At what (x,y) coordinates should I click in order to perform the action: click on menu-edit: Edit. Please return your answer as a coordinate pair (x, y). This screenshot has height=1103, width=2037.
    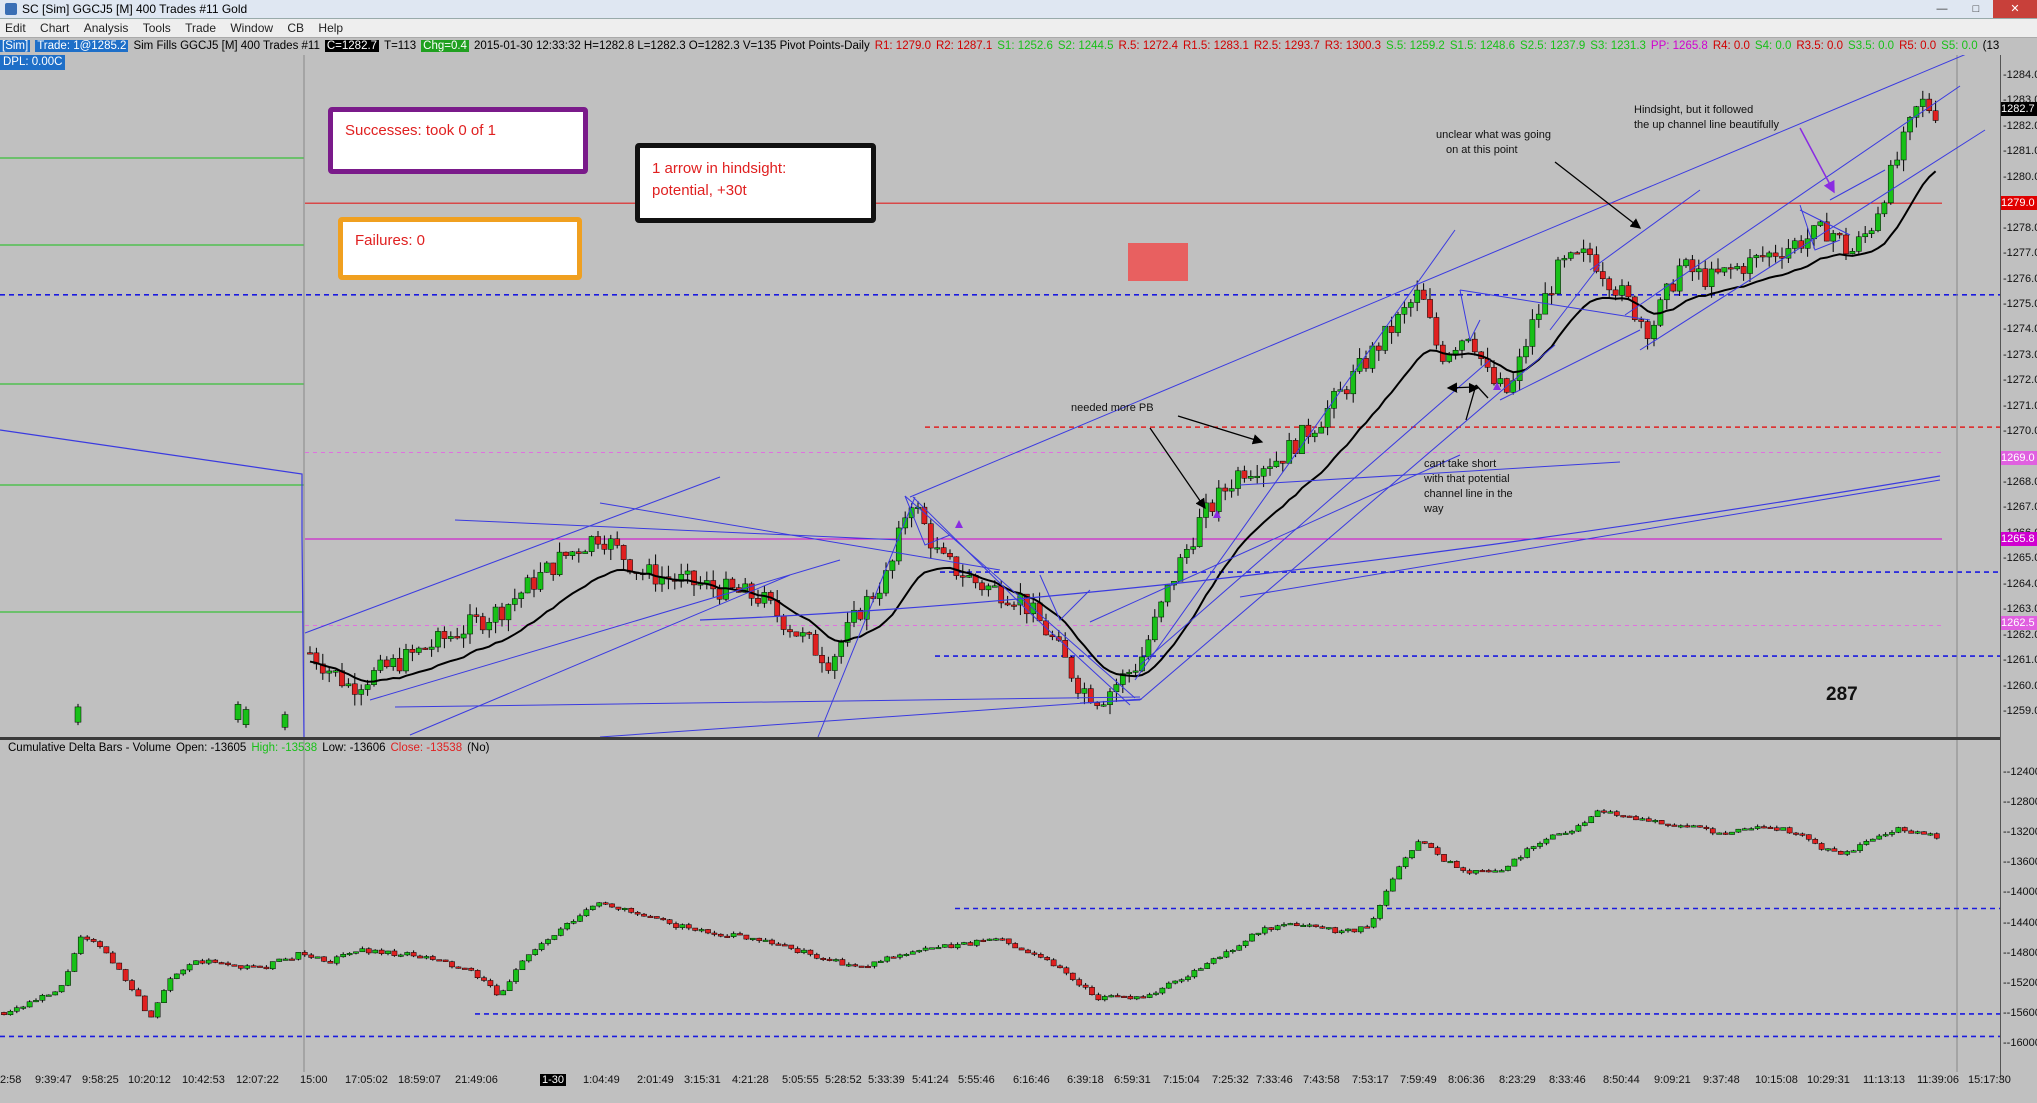
    Looking at the image, I should click on (16, 28).